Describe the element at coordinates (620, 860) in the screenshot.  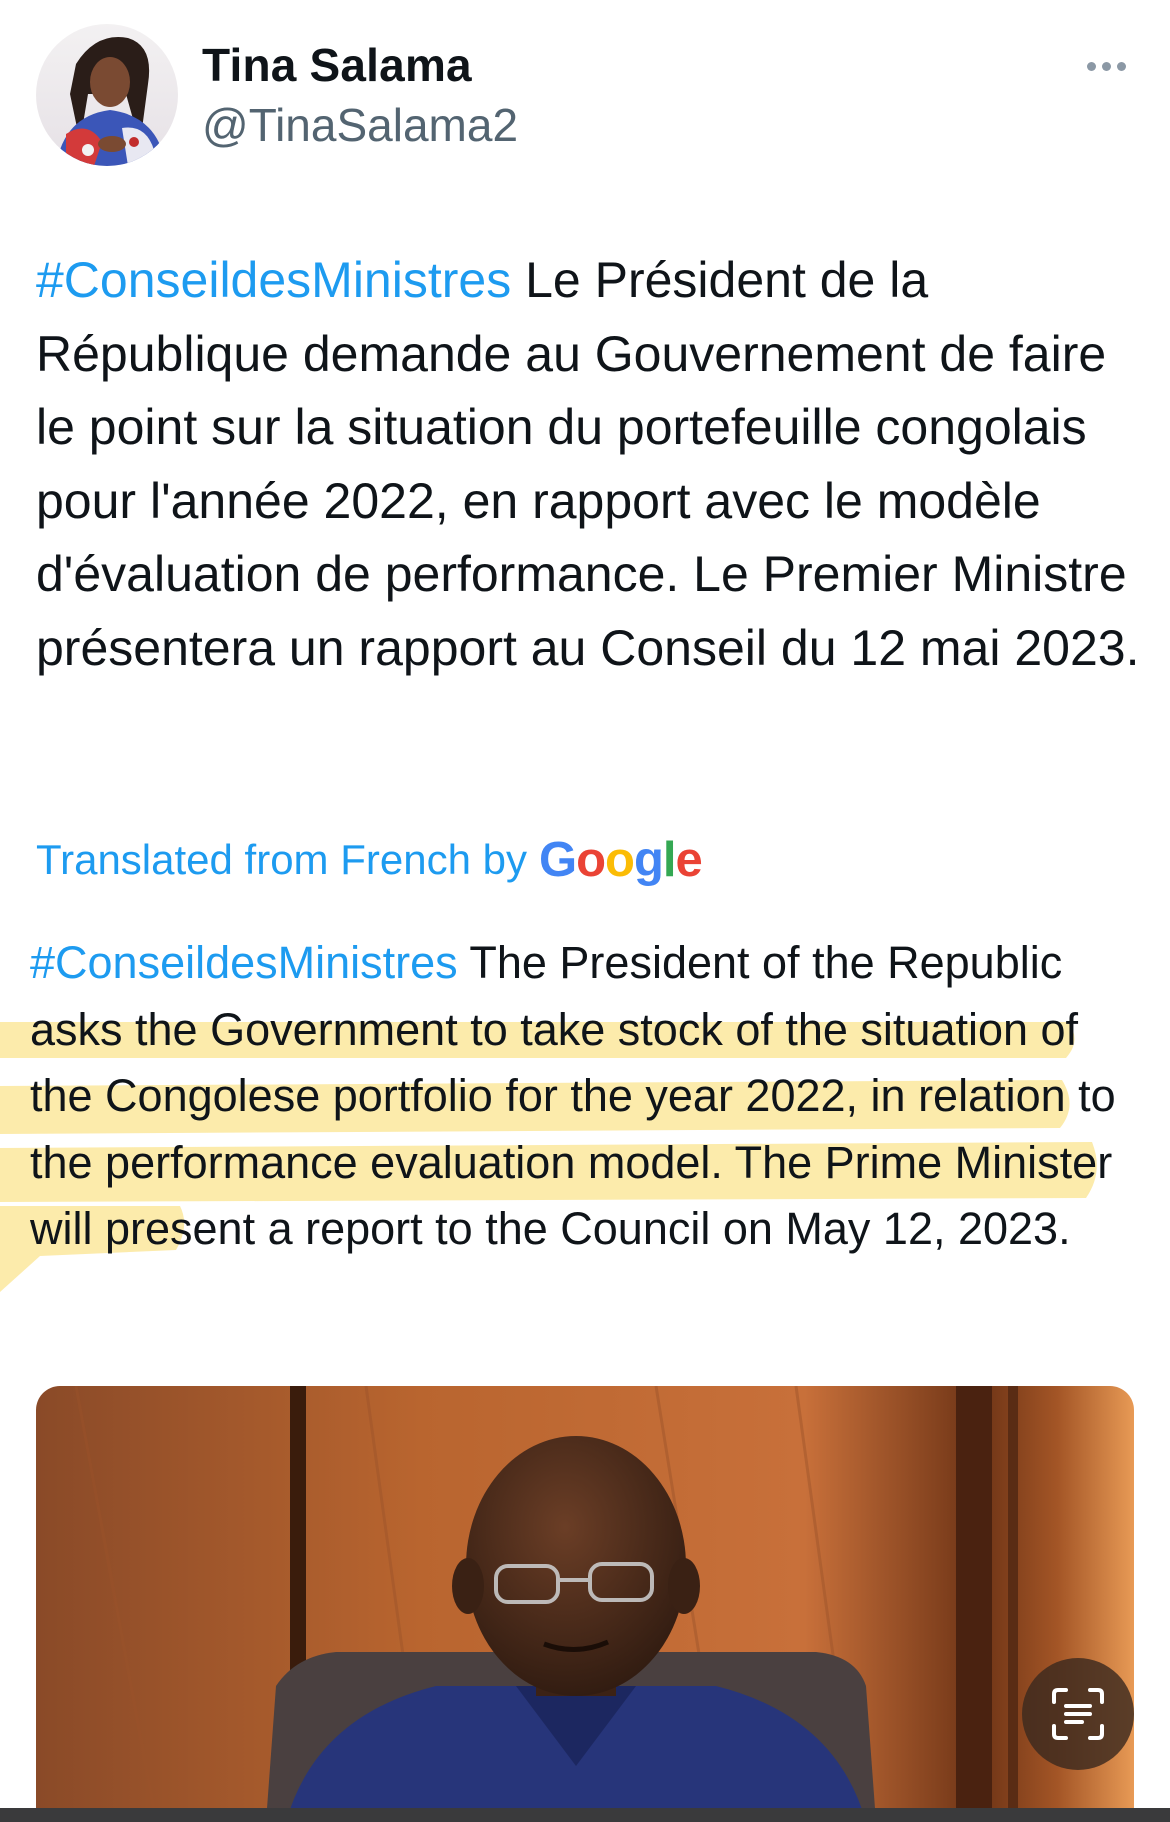
I see `google-logo: Google` at that location.